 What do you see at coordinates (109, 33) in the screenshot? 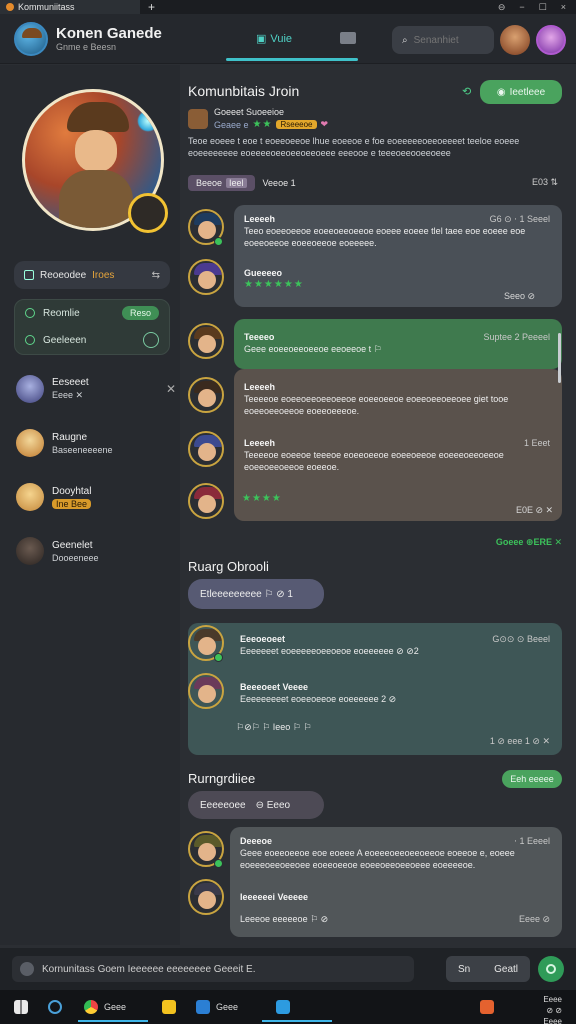
I see `app-title: Konen Ganede` at bounding box center [109, 33].